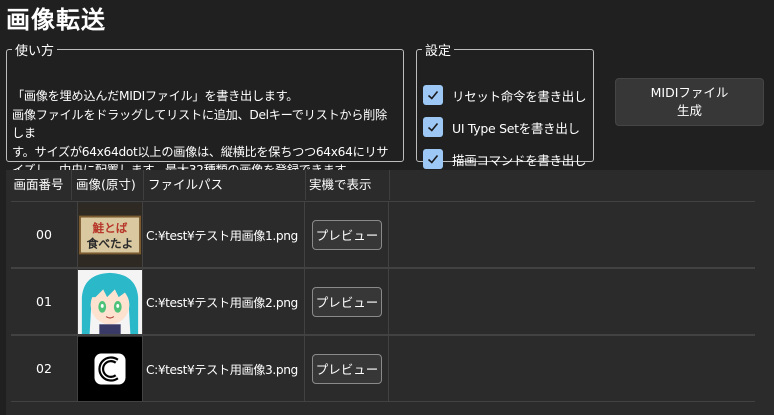 This screenshot has height=415, width=774. Describe the element at coordinates (224, 368) in the screenshot. I see `file-path: C:¥test¥テスト用画像3.png` at that location.